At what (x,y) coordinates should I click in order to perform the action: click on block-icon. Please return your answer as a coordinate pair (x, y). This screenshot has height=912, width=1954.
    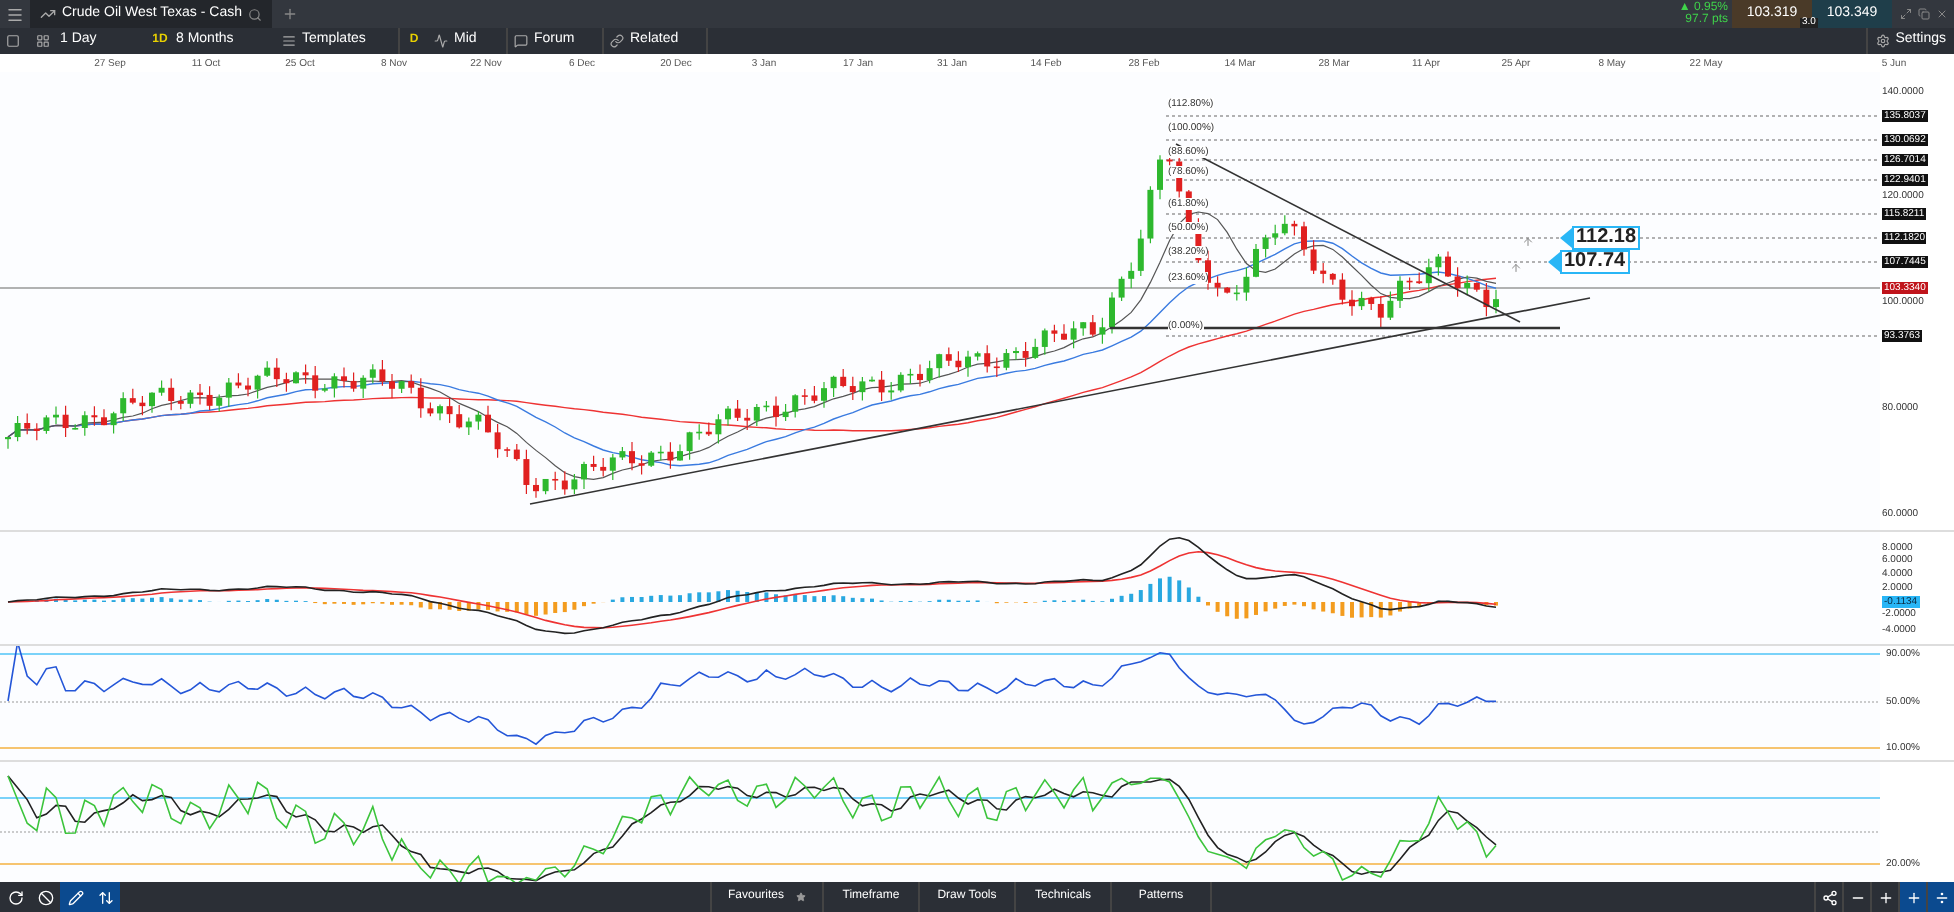
    Looking at the image, I should click on (45, 897).